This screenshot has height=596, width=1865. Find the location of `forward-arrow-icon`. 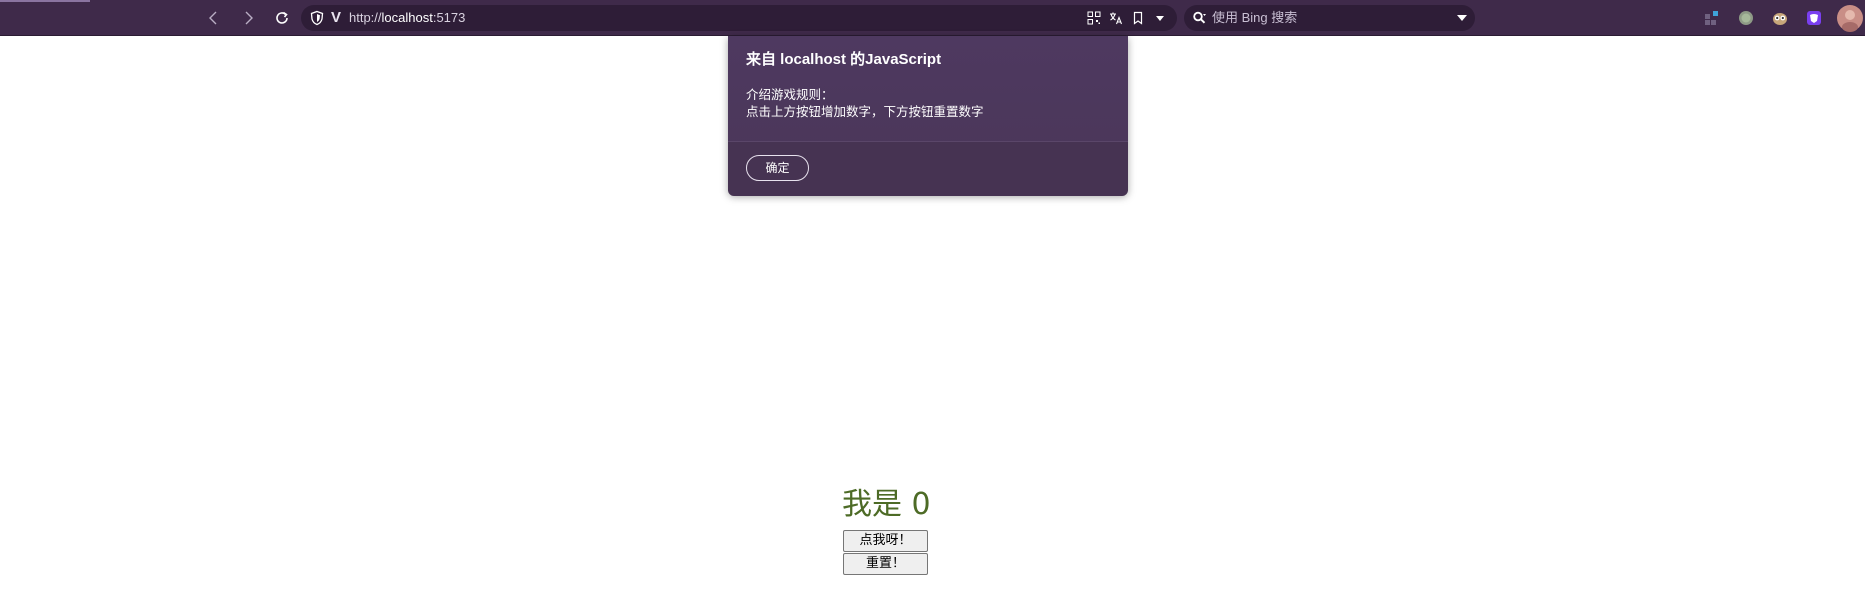

forward-arrow-icon is located at coordinates (249, 18).